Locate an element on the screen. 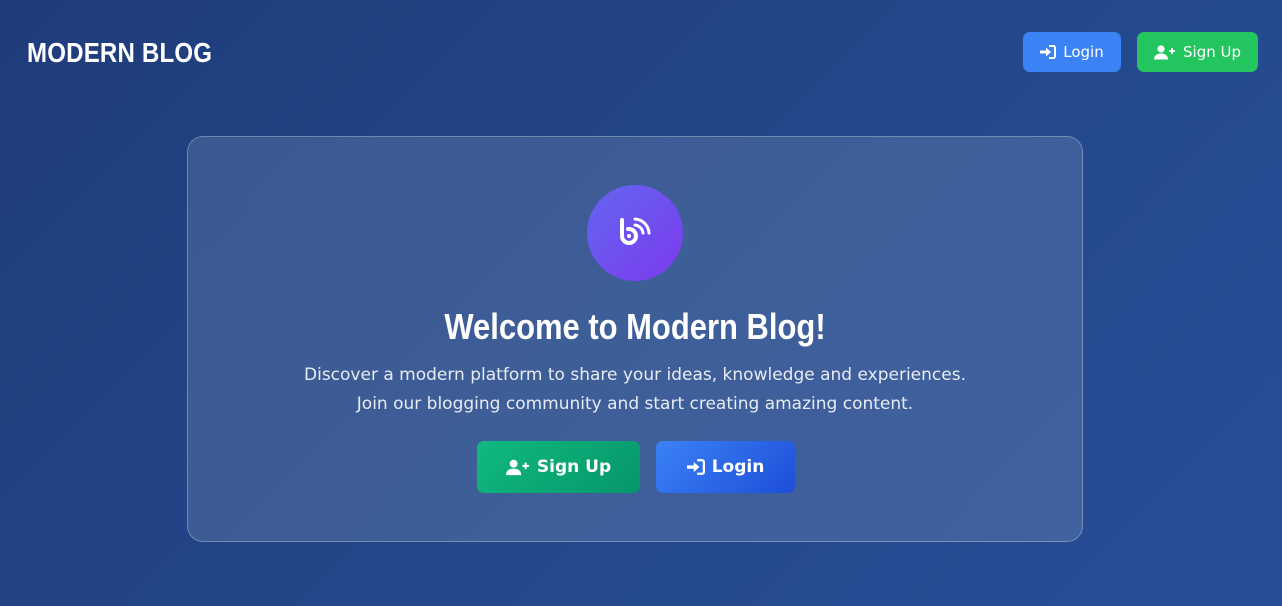 The width and height of the screenshot is (1282, 606). blog-logo is located at coordinates (635, 233).